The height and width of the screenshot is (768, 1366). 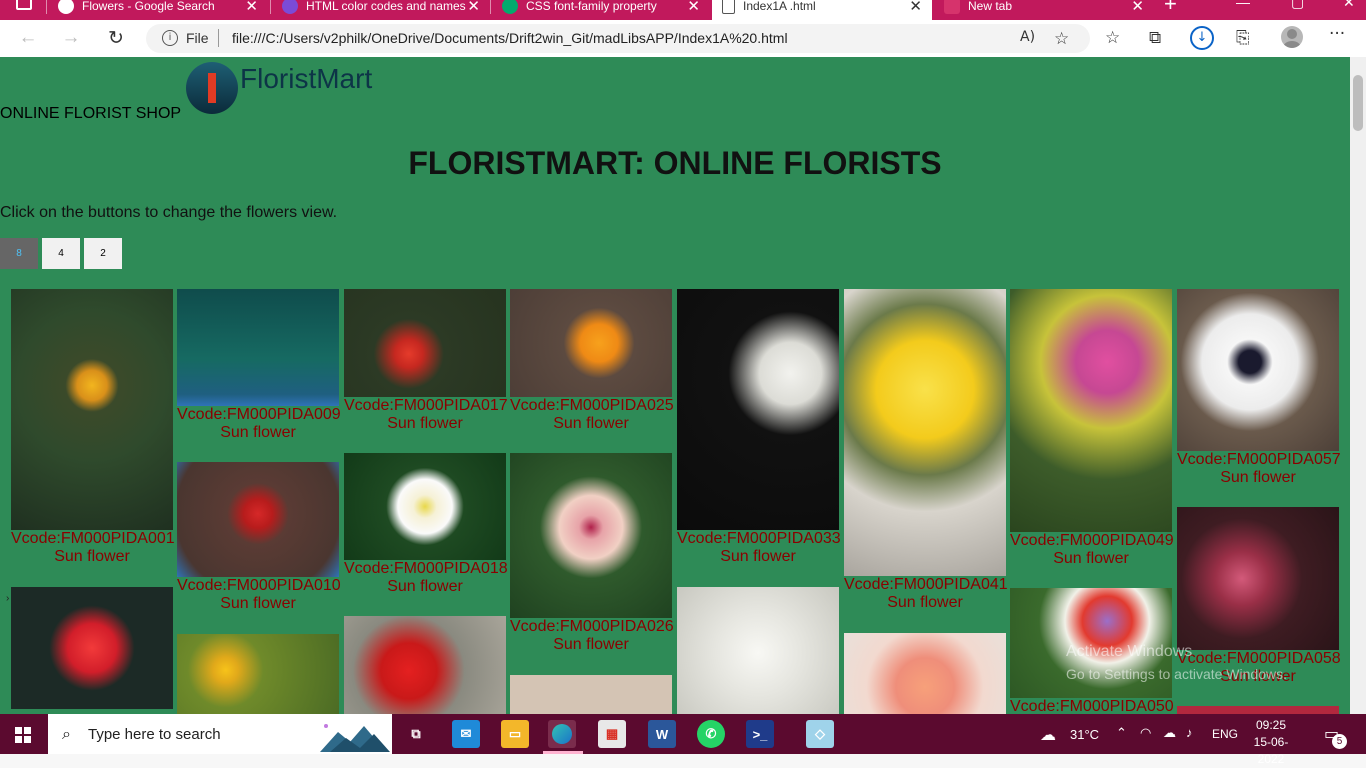 I want to click on tab-html-colors: HTML color codes and names ✕, so click(x=381, y=10).